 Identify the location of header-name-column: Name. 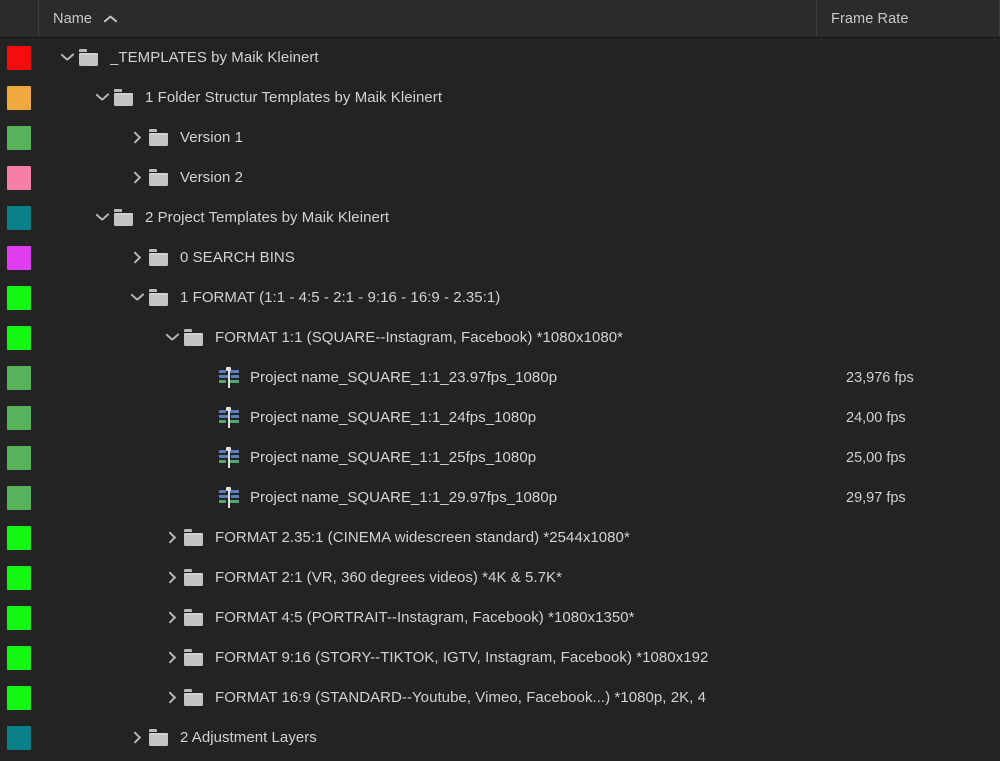
(428, 18).